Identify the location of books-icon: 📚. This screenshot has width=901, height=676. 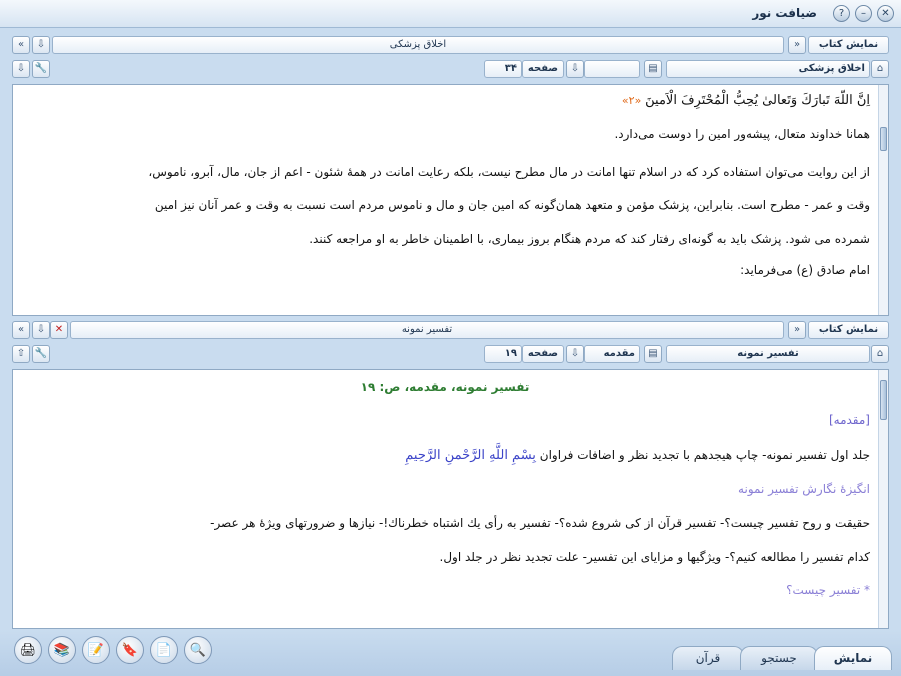
(62, 650).